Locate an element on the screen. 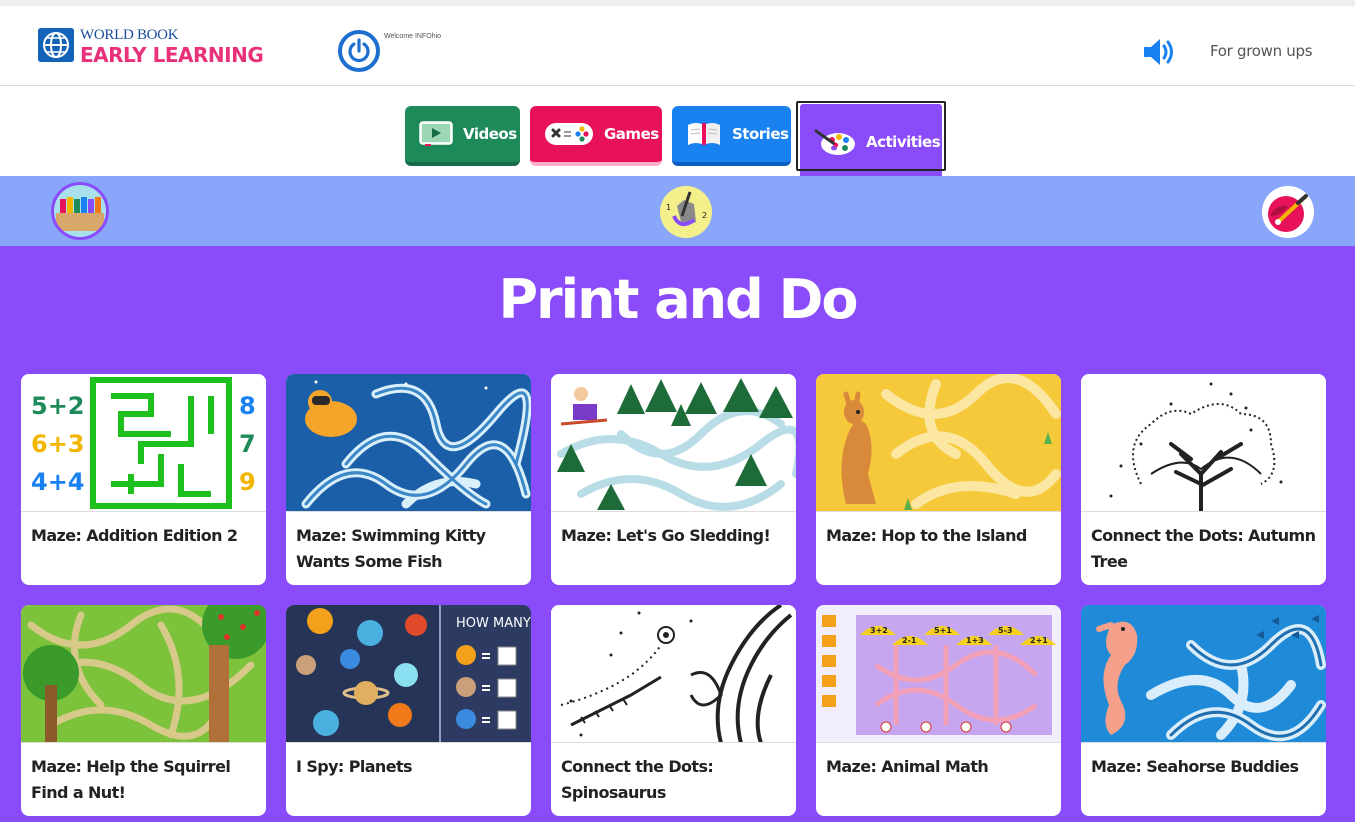 The width and height of the screenshot is (1355, 822). activity-card: Connect the Dots: Spinosaurus is located at coordinates (673, 710).